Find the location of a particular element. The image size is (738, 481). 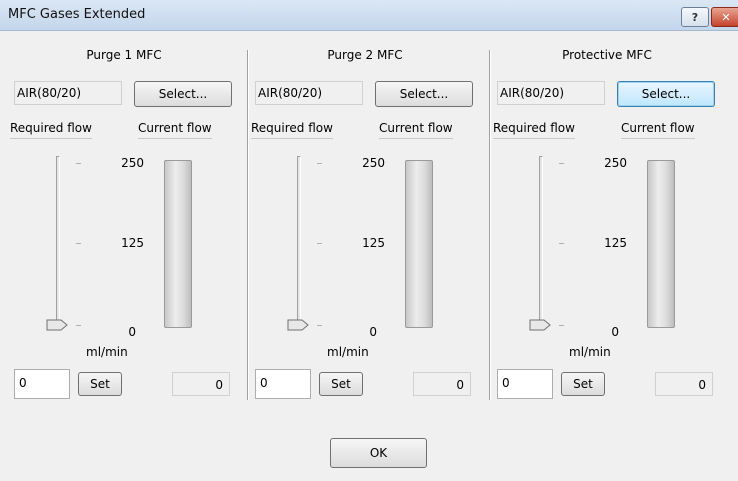

question-mark-icon: ? is located at coordinates (695, 17).